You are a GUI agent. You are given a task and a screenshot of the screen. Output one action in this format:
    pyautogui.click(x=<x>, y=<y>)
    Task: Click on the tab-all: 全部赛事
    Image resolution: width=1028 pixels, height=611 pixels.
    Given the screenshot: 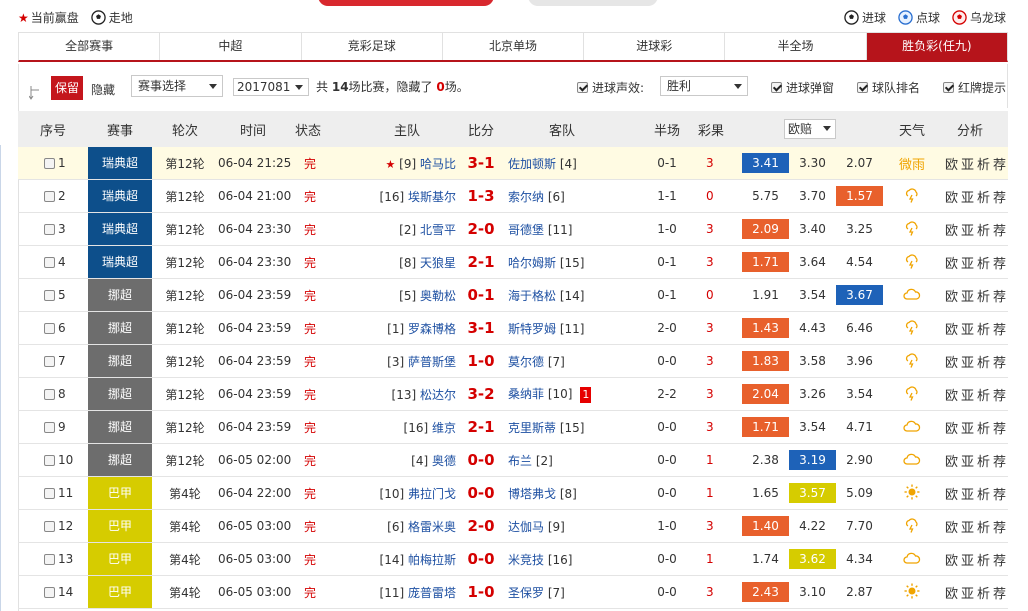 What is the action you would take?
    pyautogui.click(x=90, y=46)
    